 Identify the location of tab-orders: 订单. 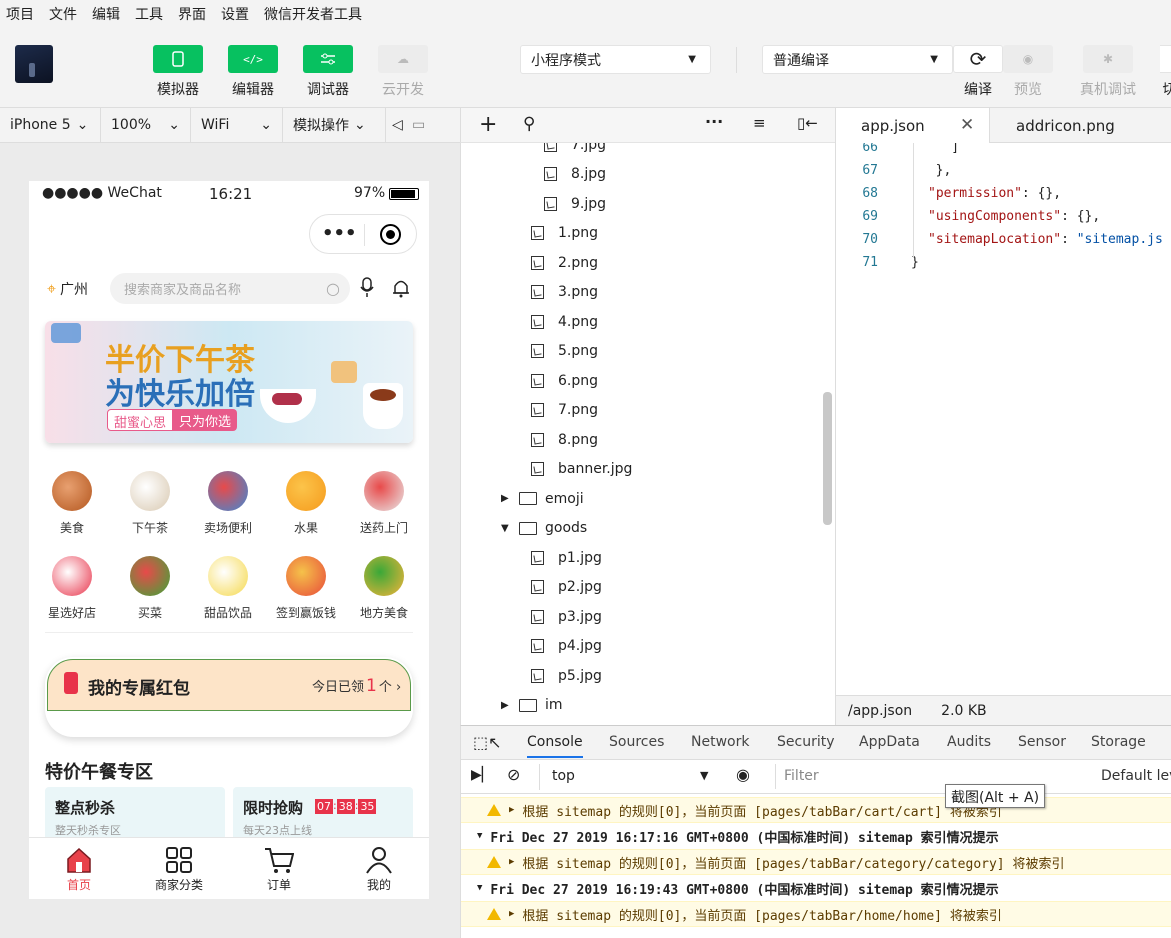
(279, 868).